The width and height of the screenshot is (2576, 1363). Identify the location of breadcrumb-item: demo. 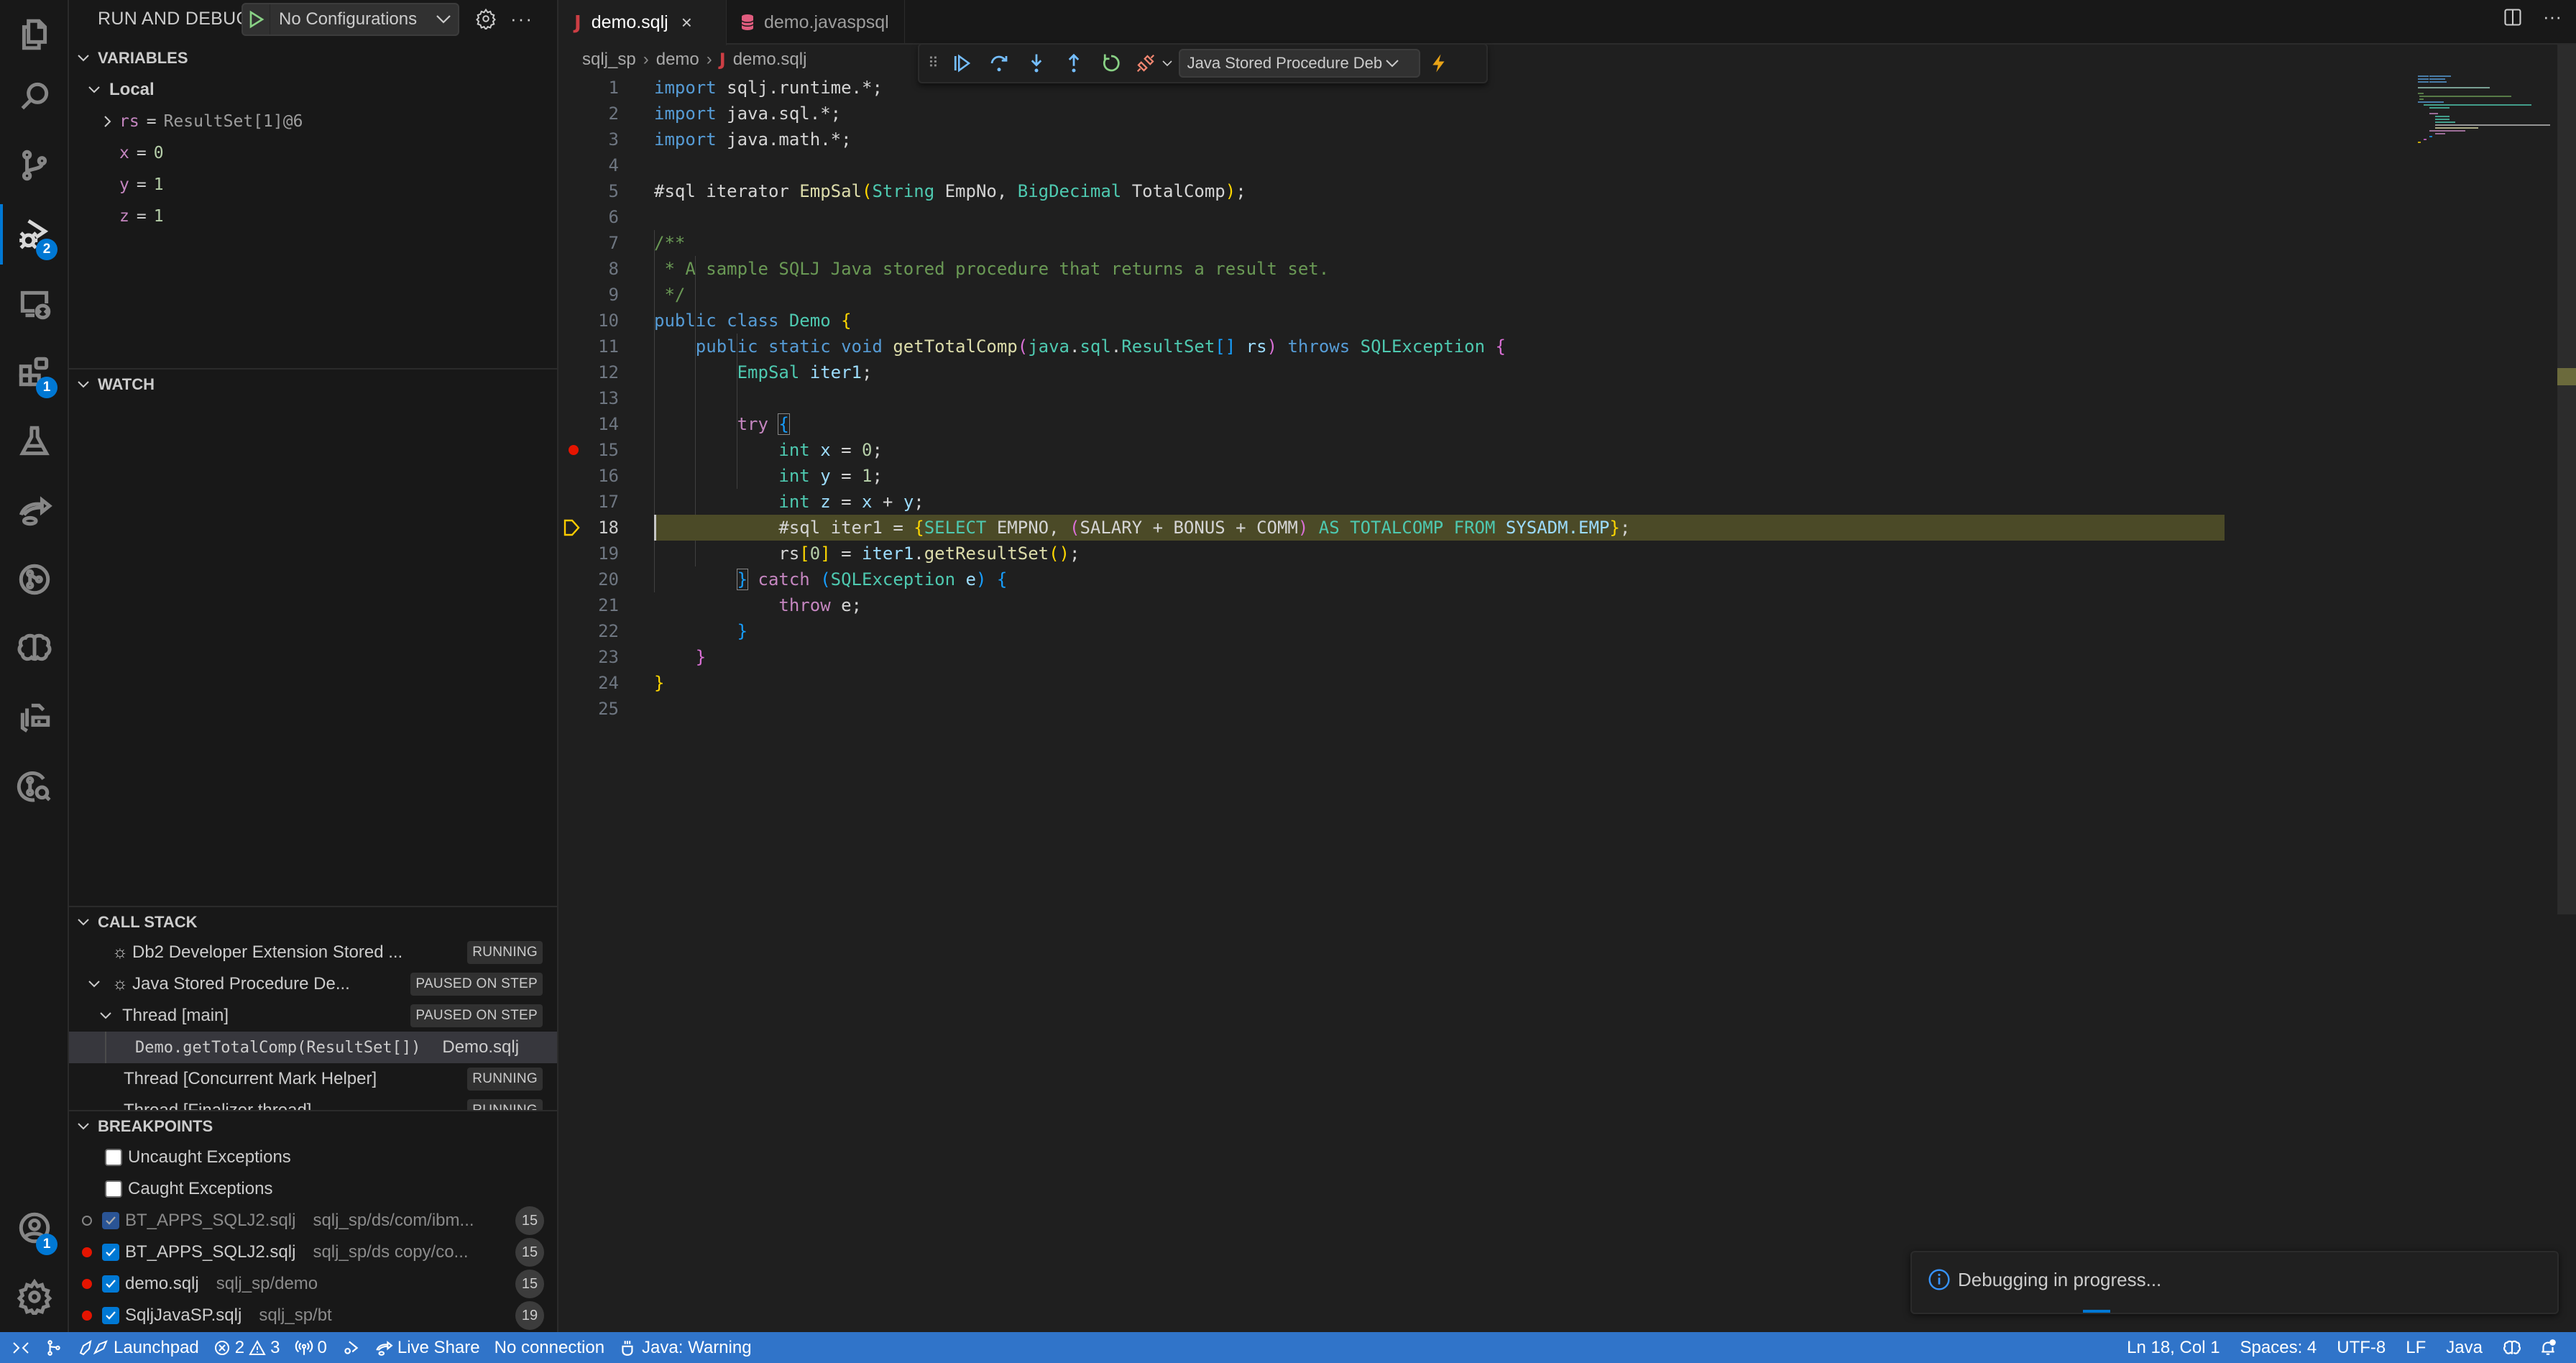
(677, 60).